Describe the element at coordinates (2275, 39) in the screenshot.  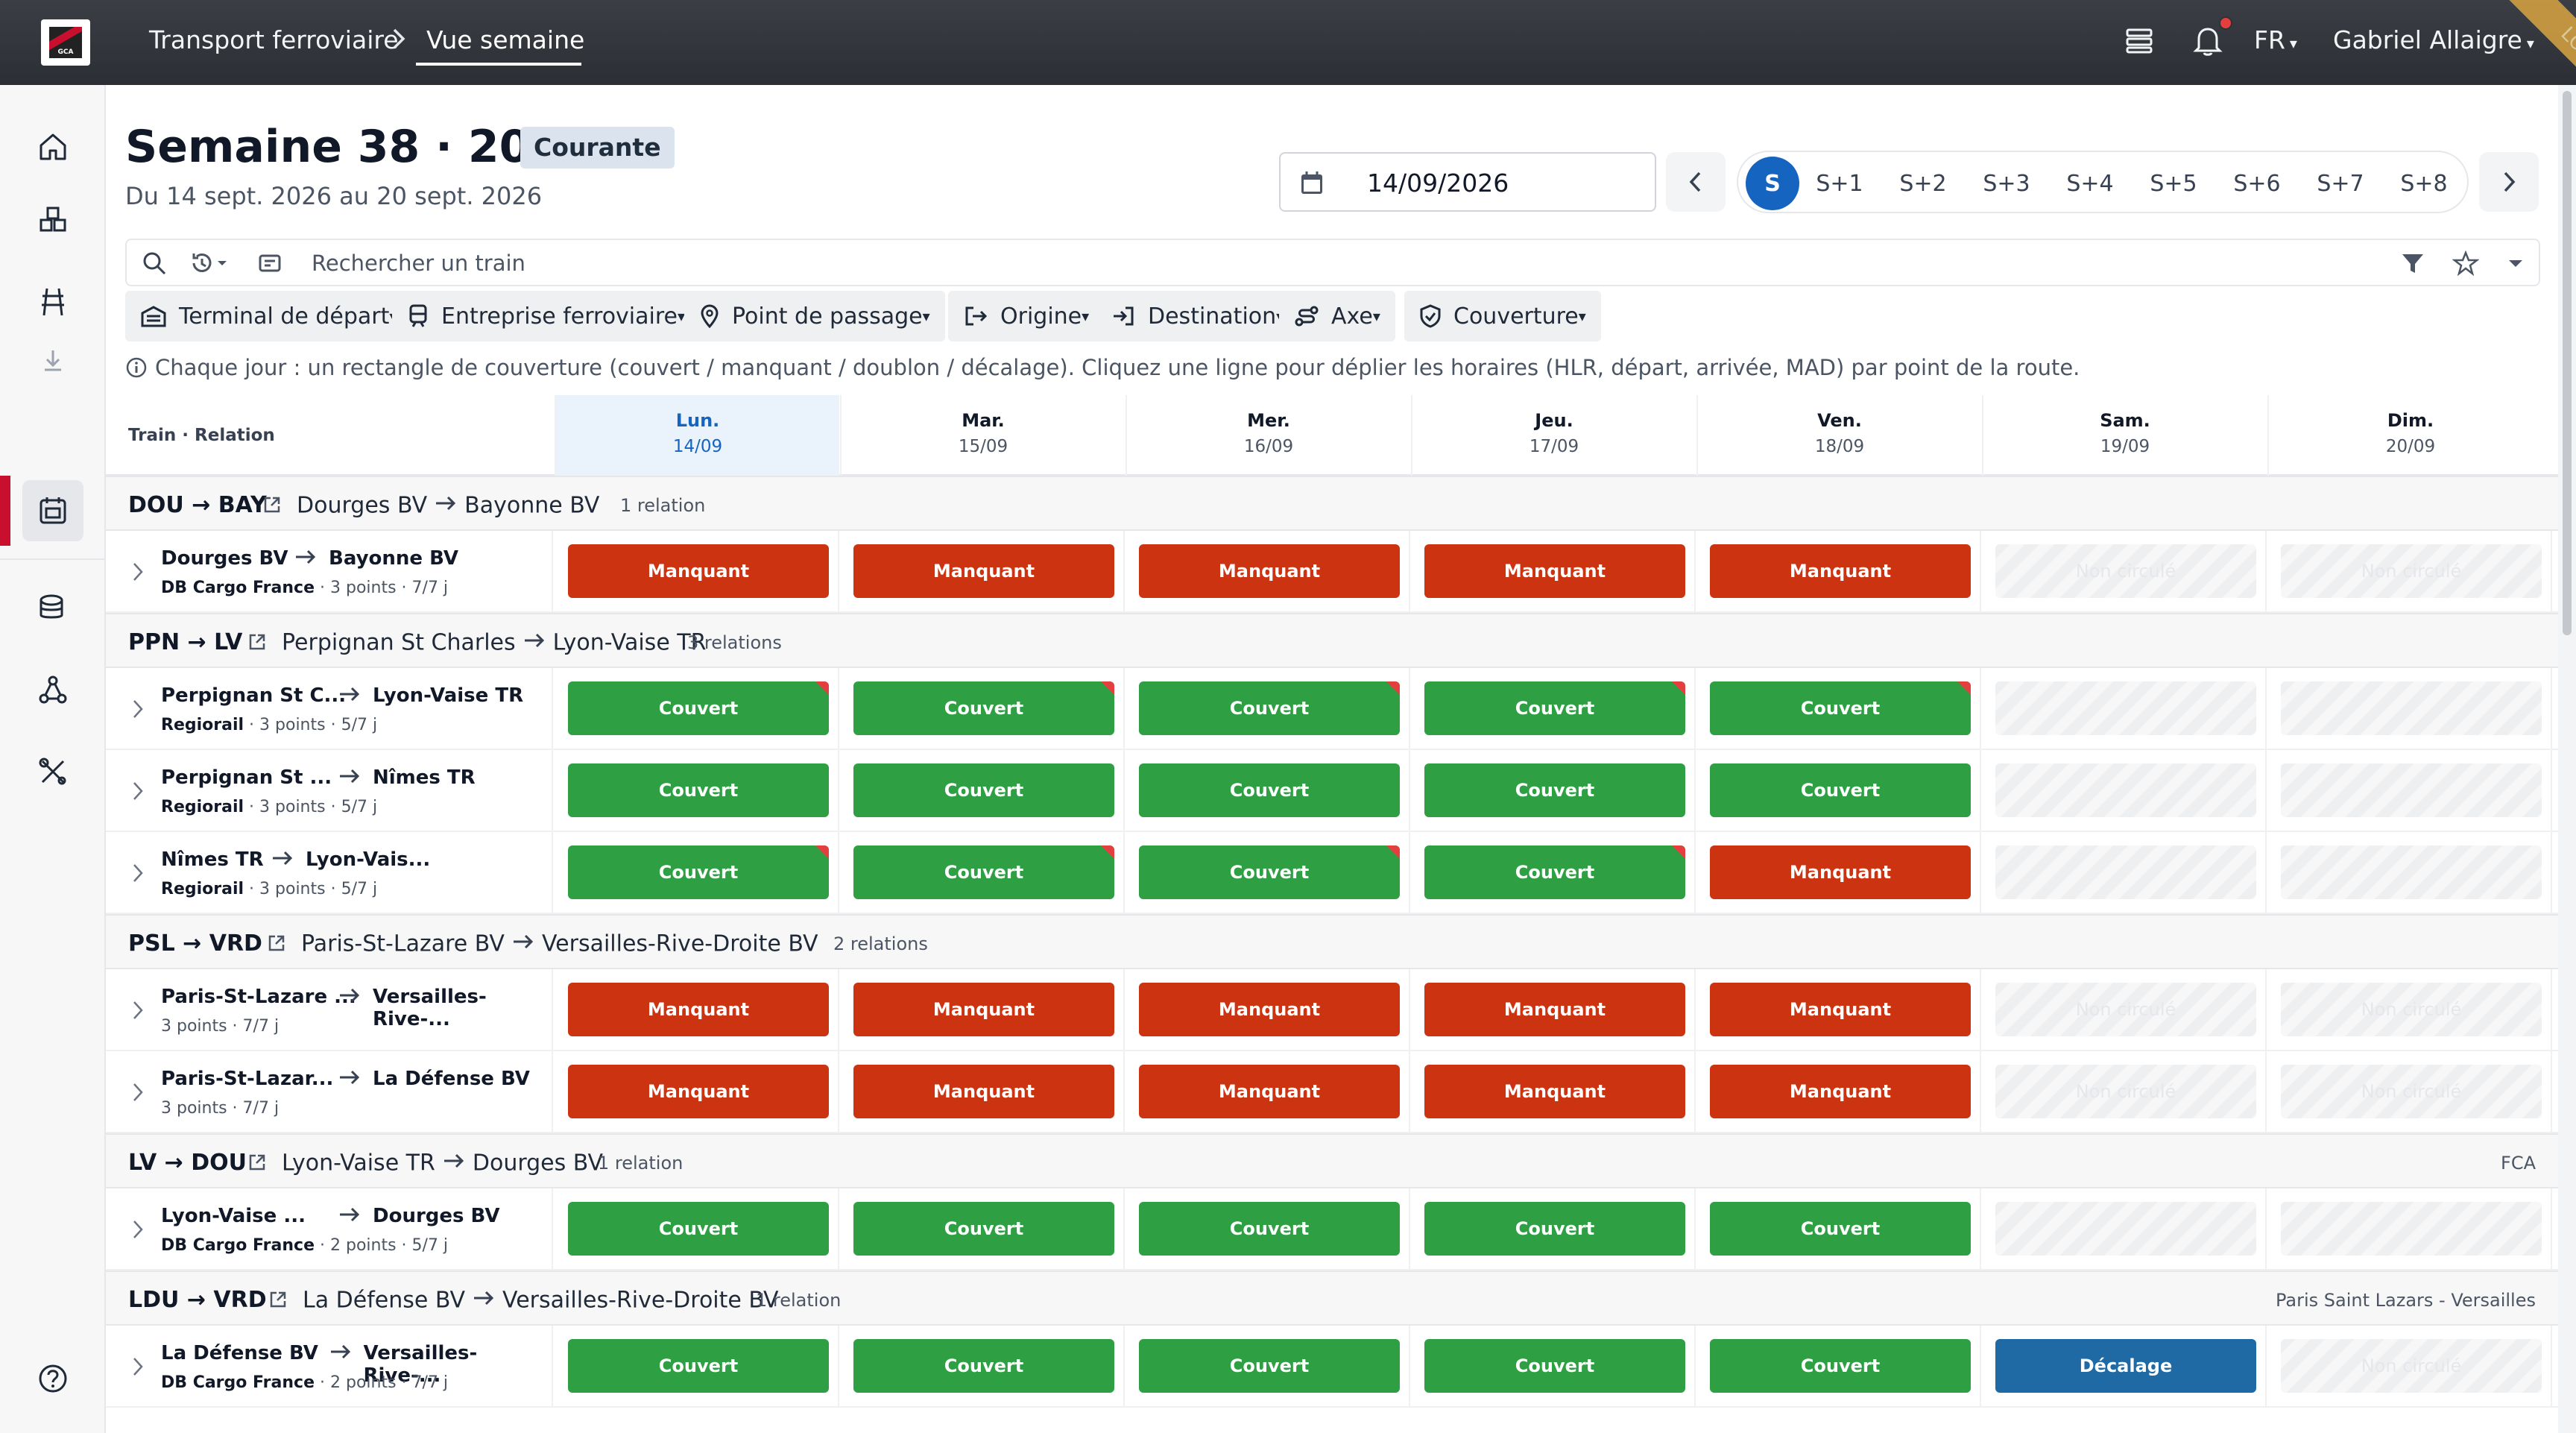
I see `language-select: FR ▾` at that location.